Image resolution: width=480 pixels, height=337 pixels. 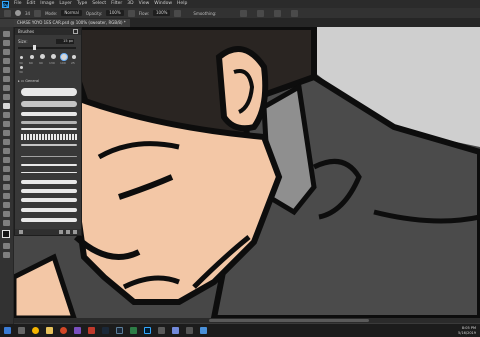 What do you see at coordinates (6, 160) in the screenshot?
I see `dodge-tool-icon` at bounding box center [6, 160].